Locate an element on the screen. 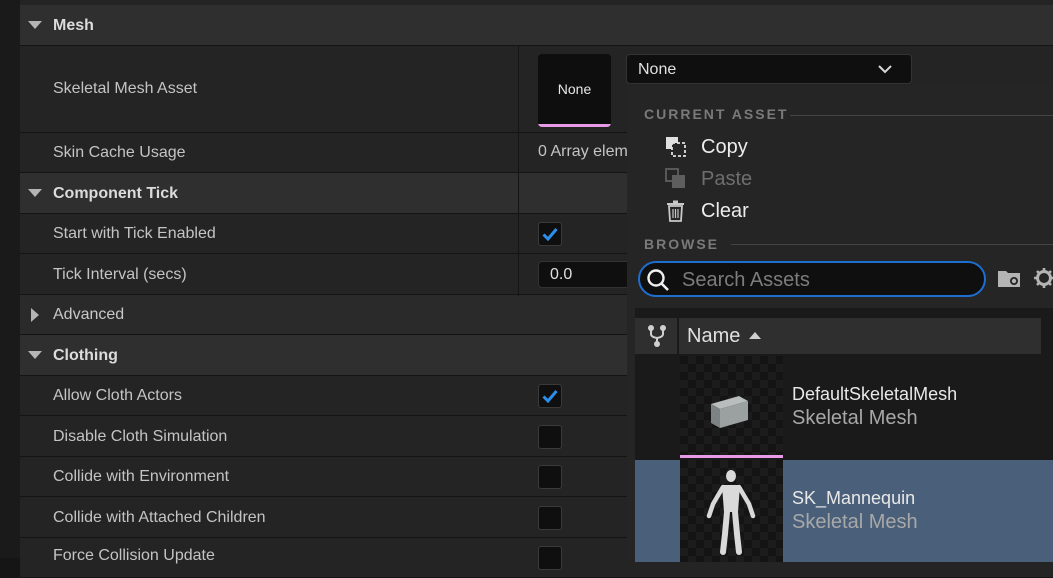 The height and width of the screenshot is (578, 1053). checkbox-disable-cloth-simulation is located at coordinates (550, 437).